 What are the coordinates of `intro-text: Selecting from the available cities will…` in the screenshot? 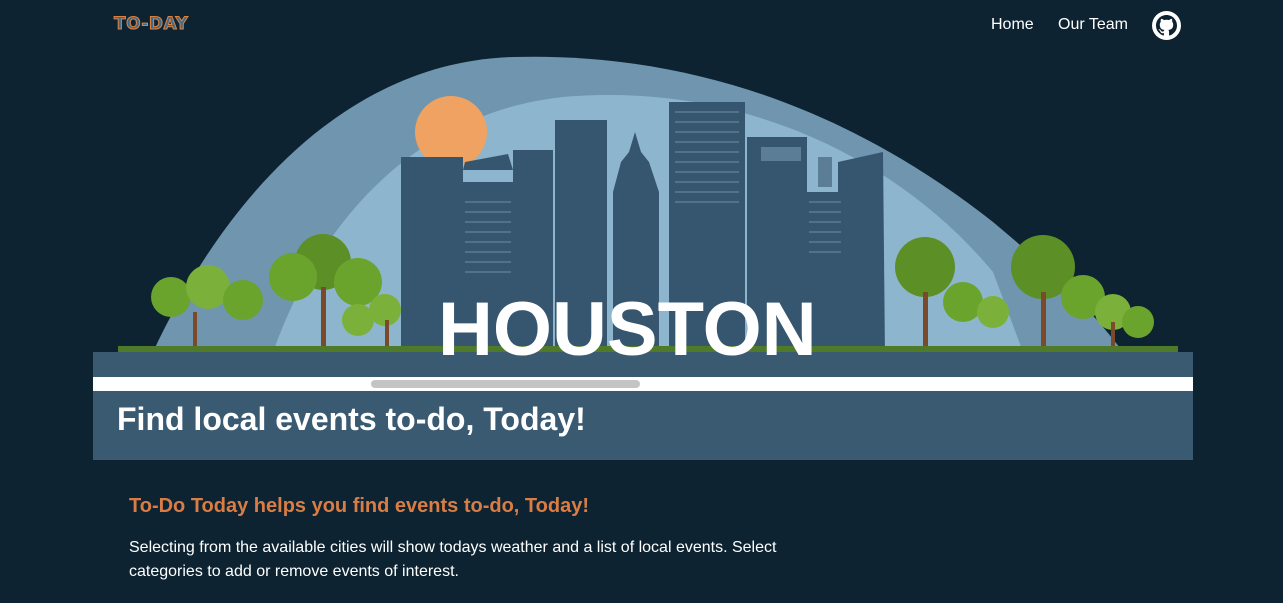 It's located at (453, 559).